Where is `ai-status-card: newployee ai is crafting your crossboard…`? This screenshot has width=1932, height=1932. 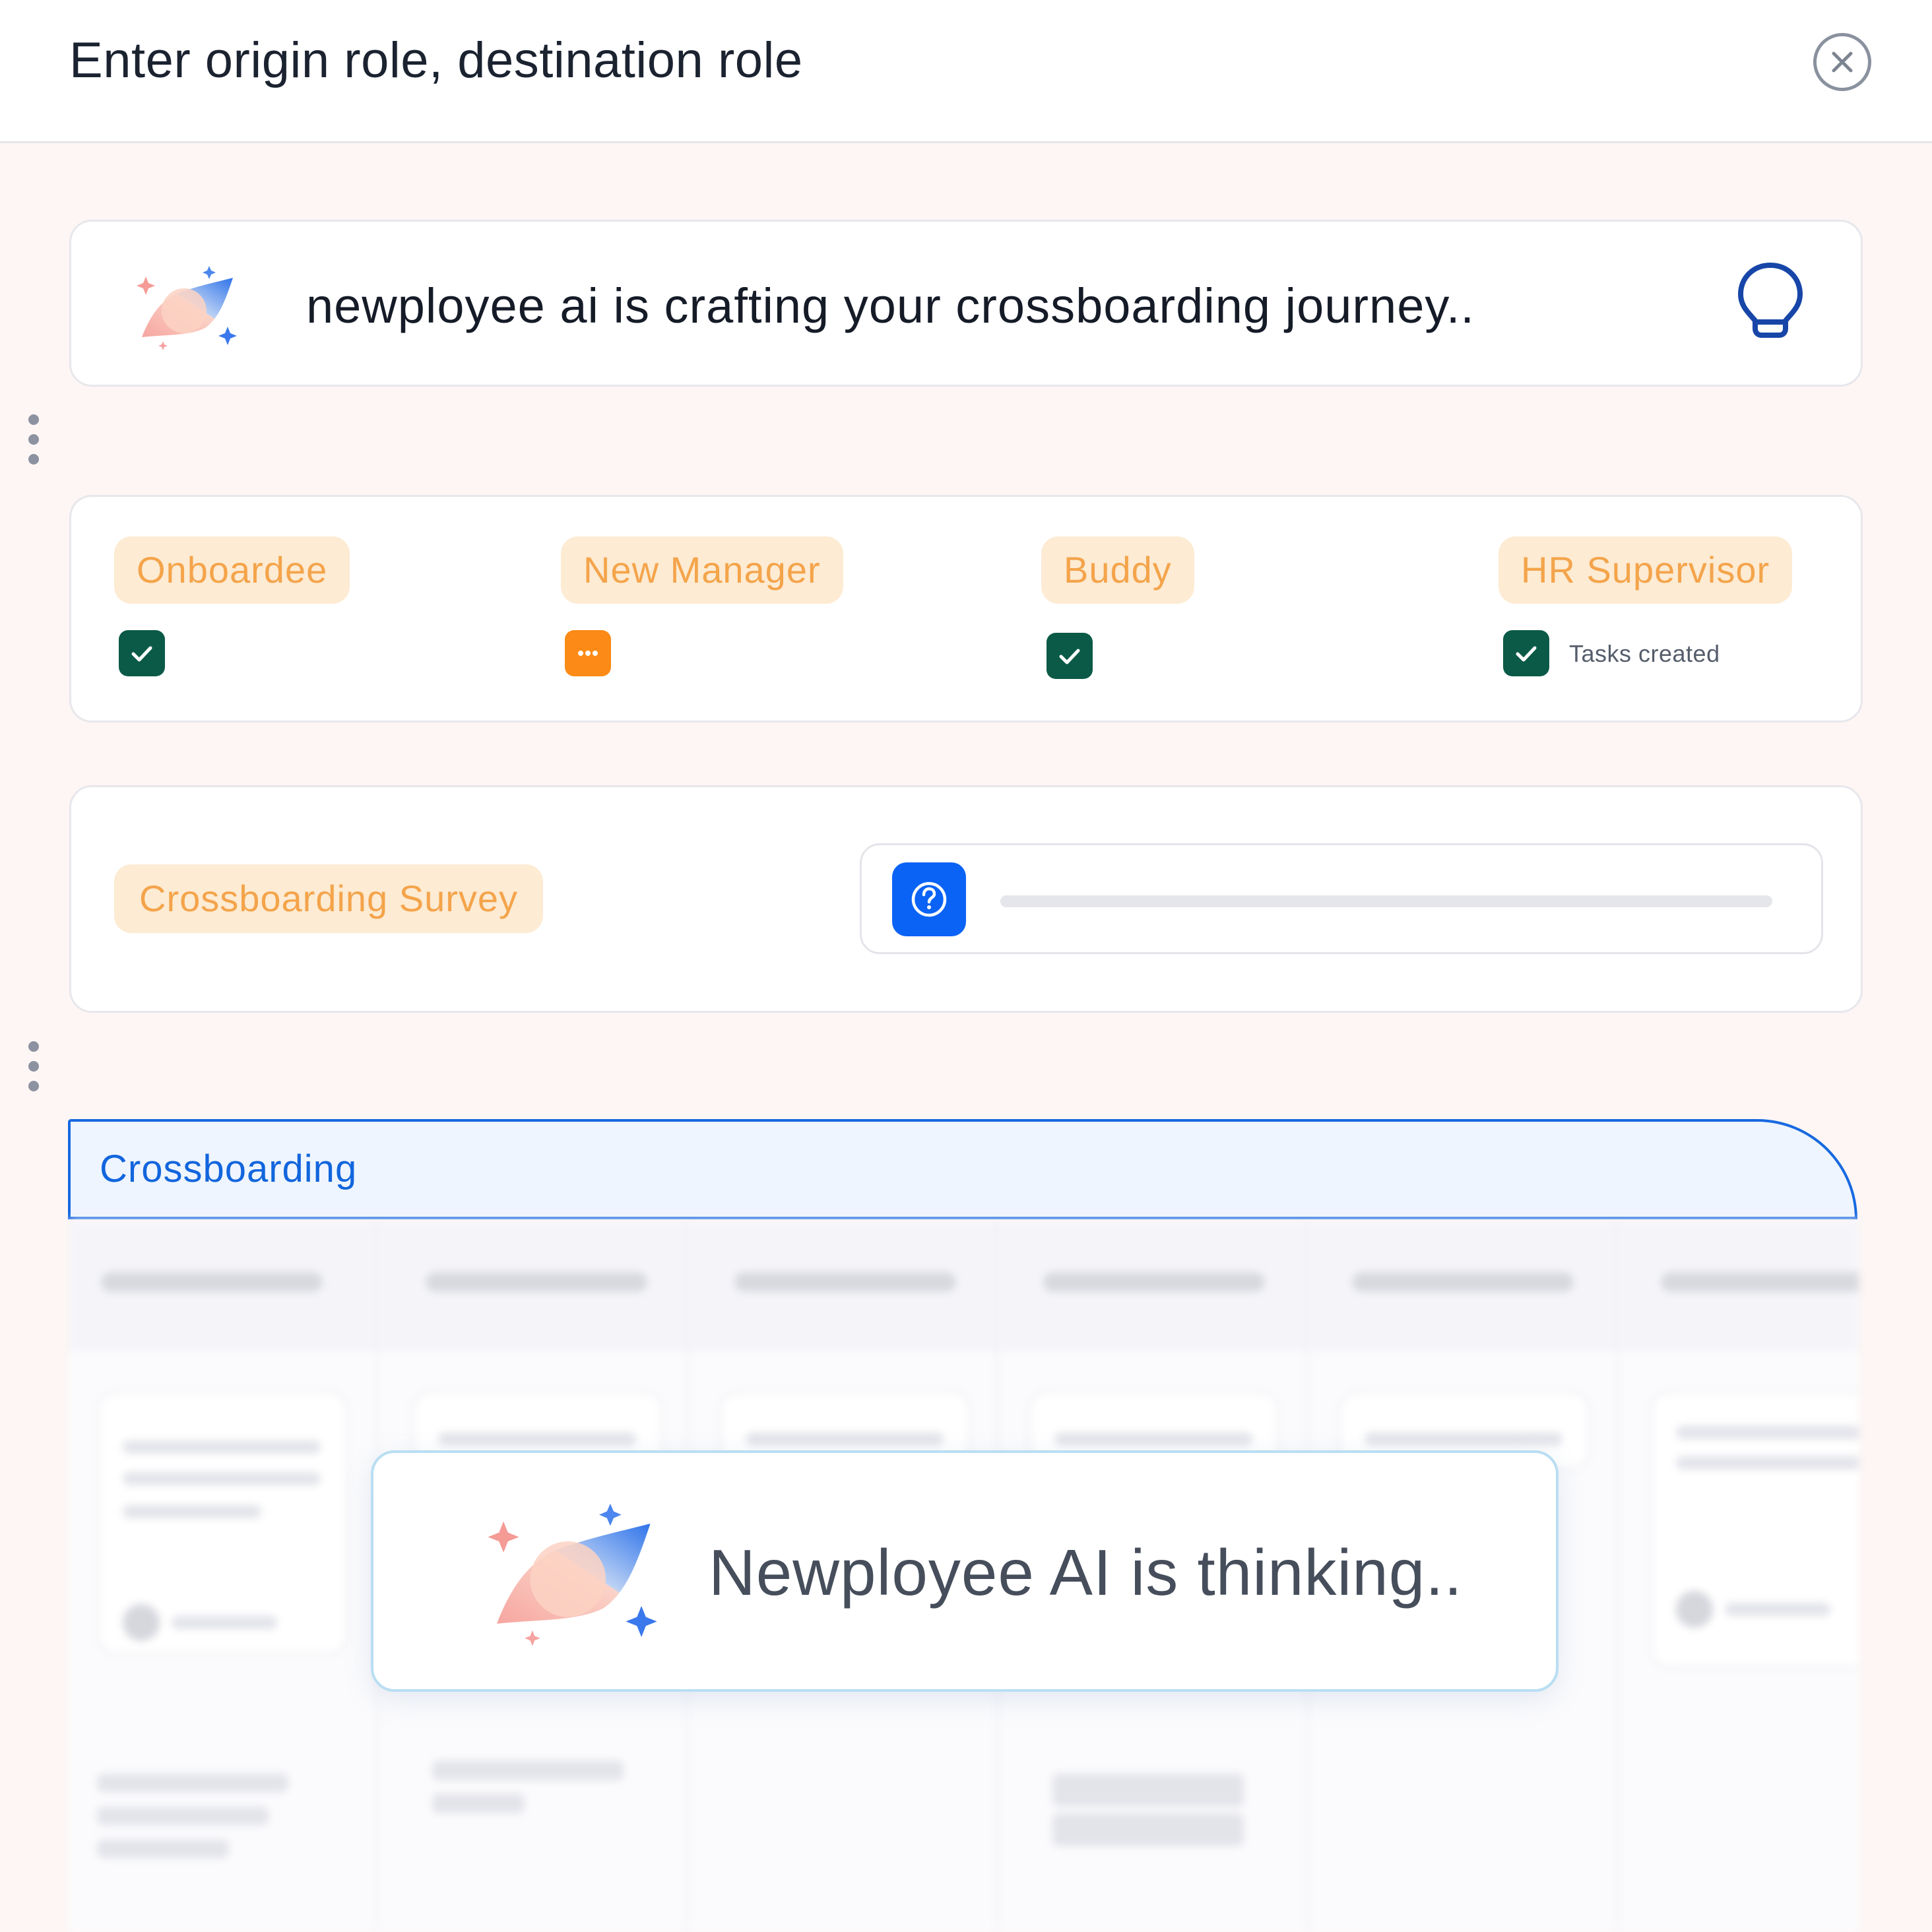
ai-status-card: newployee ai is crafting your crossboard… is located at coordinates (966, 303).